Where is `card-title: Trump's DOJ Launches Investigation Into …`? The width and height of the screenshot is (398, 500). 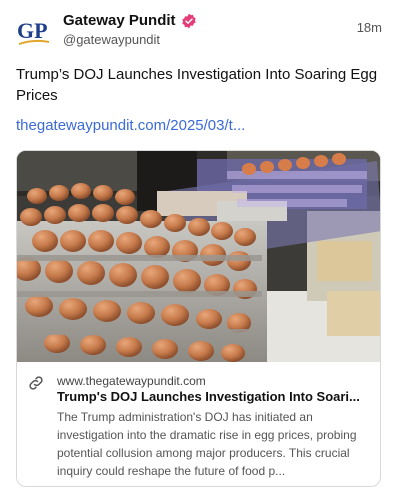
card-title: Trump's DOJ Launches Investigation Into … is located at coordinates (215, 396).